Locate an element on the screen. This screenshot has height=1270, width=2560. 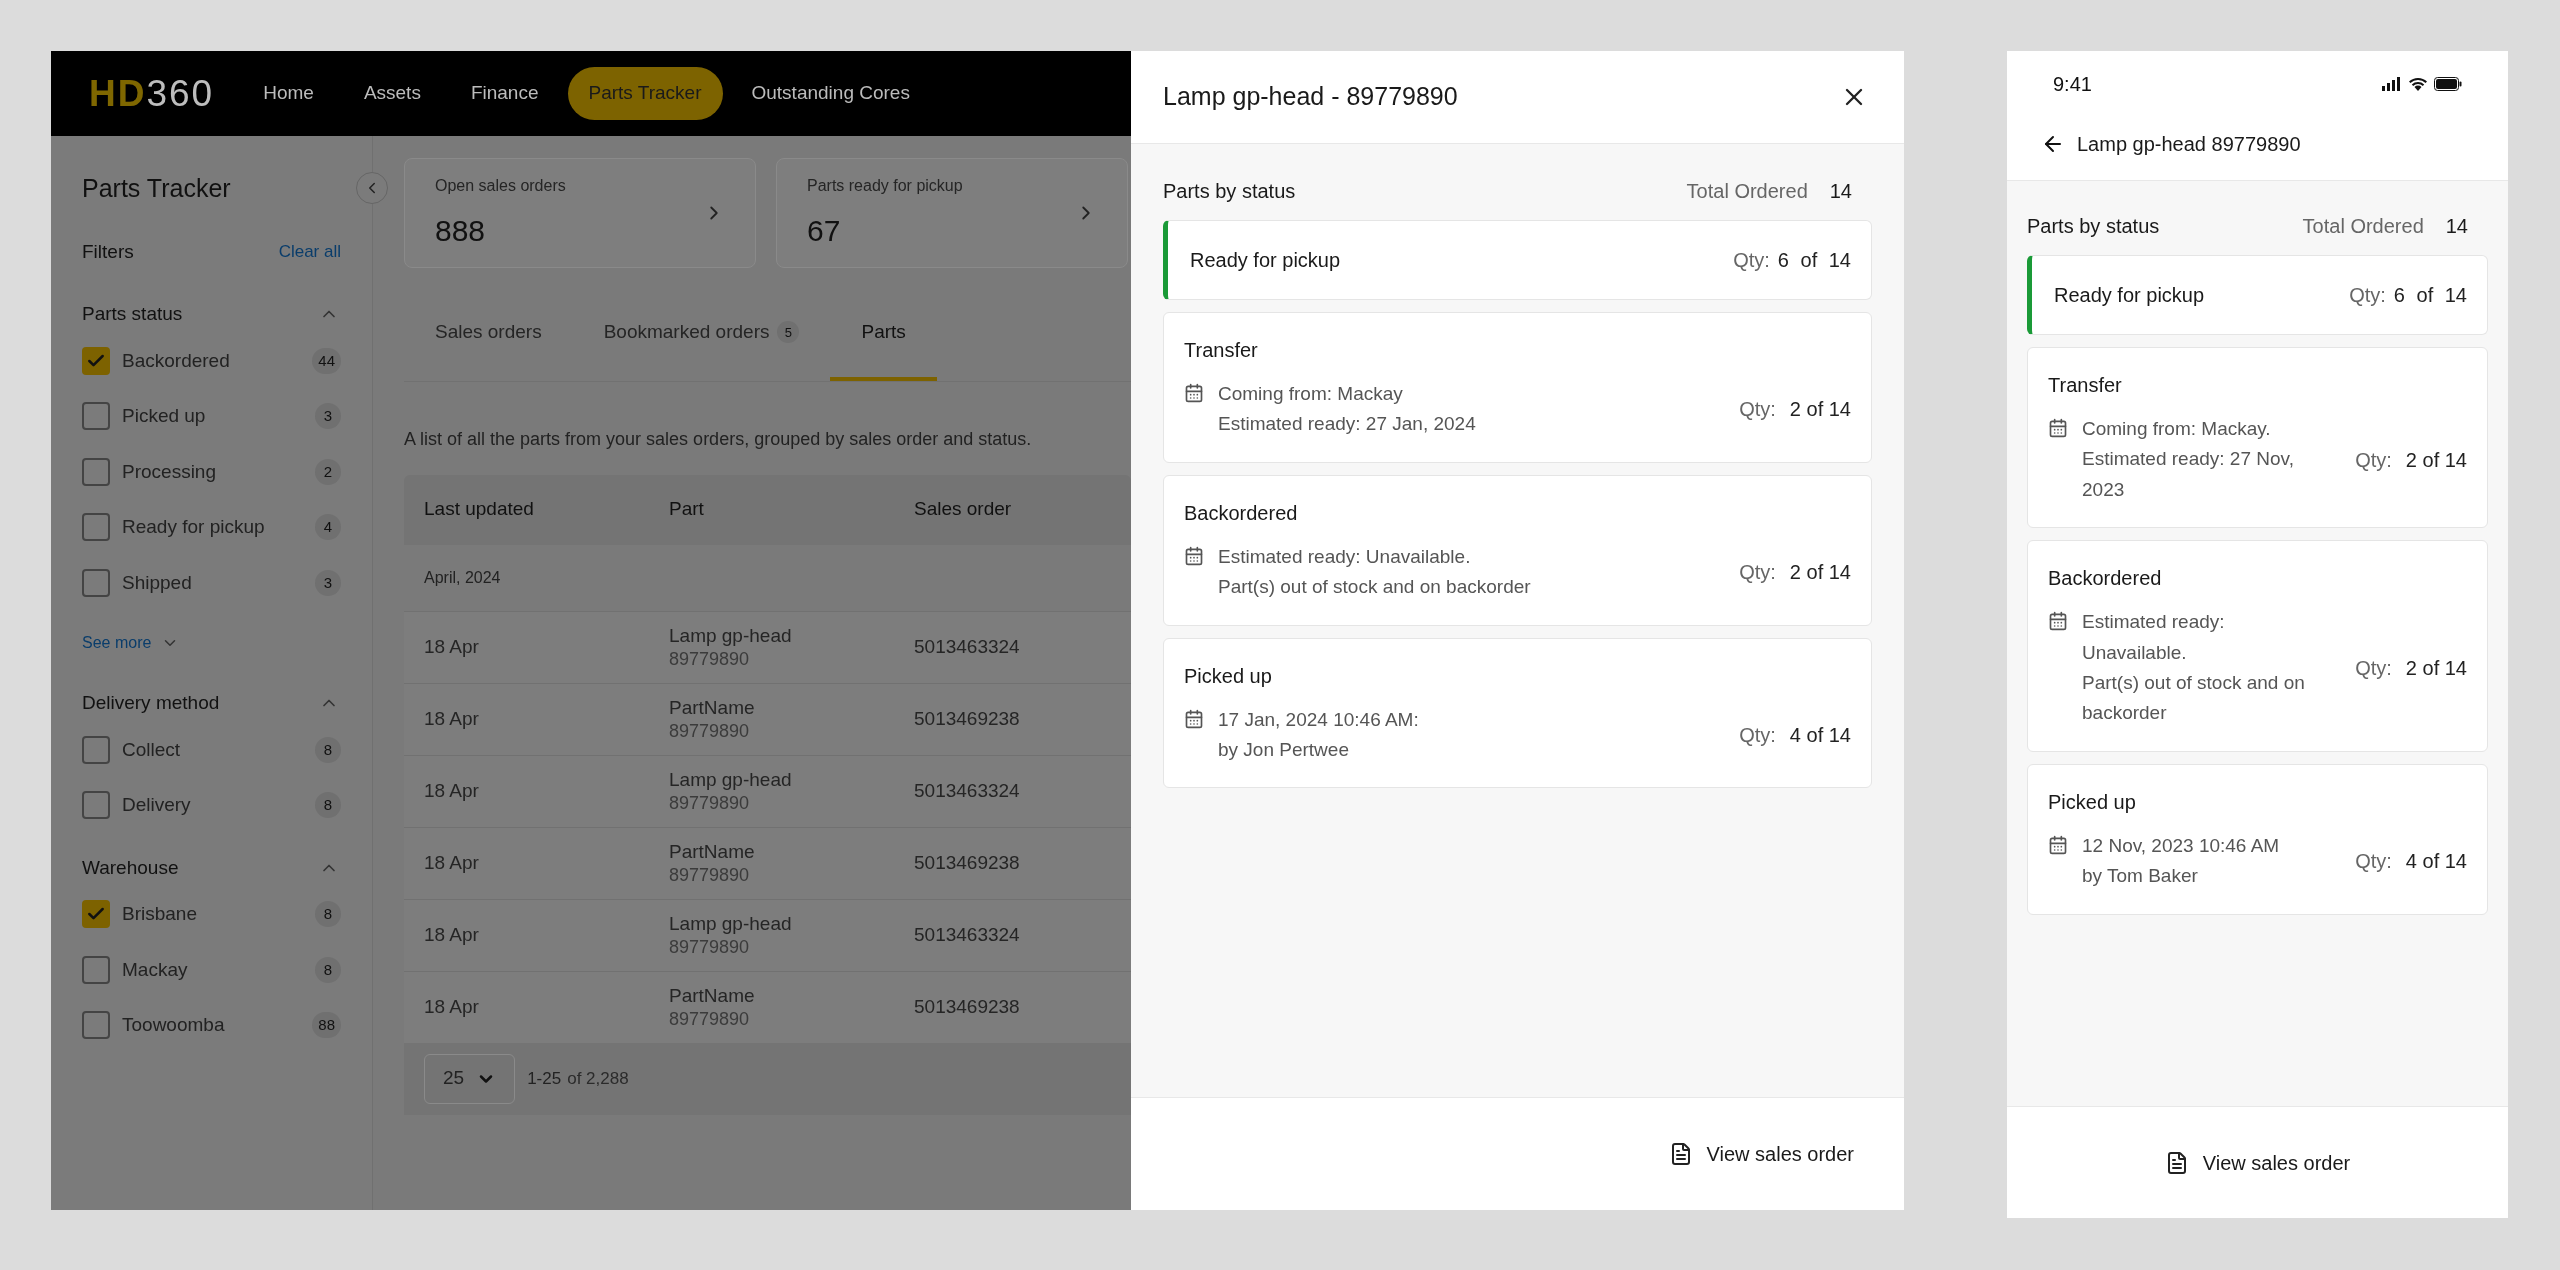
filter-option-label: Brisbane is located at coordinates (212, 914).